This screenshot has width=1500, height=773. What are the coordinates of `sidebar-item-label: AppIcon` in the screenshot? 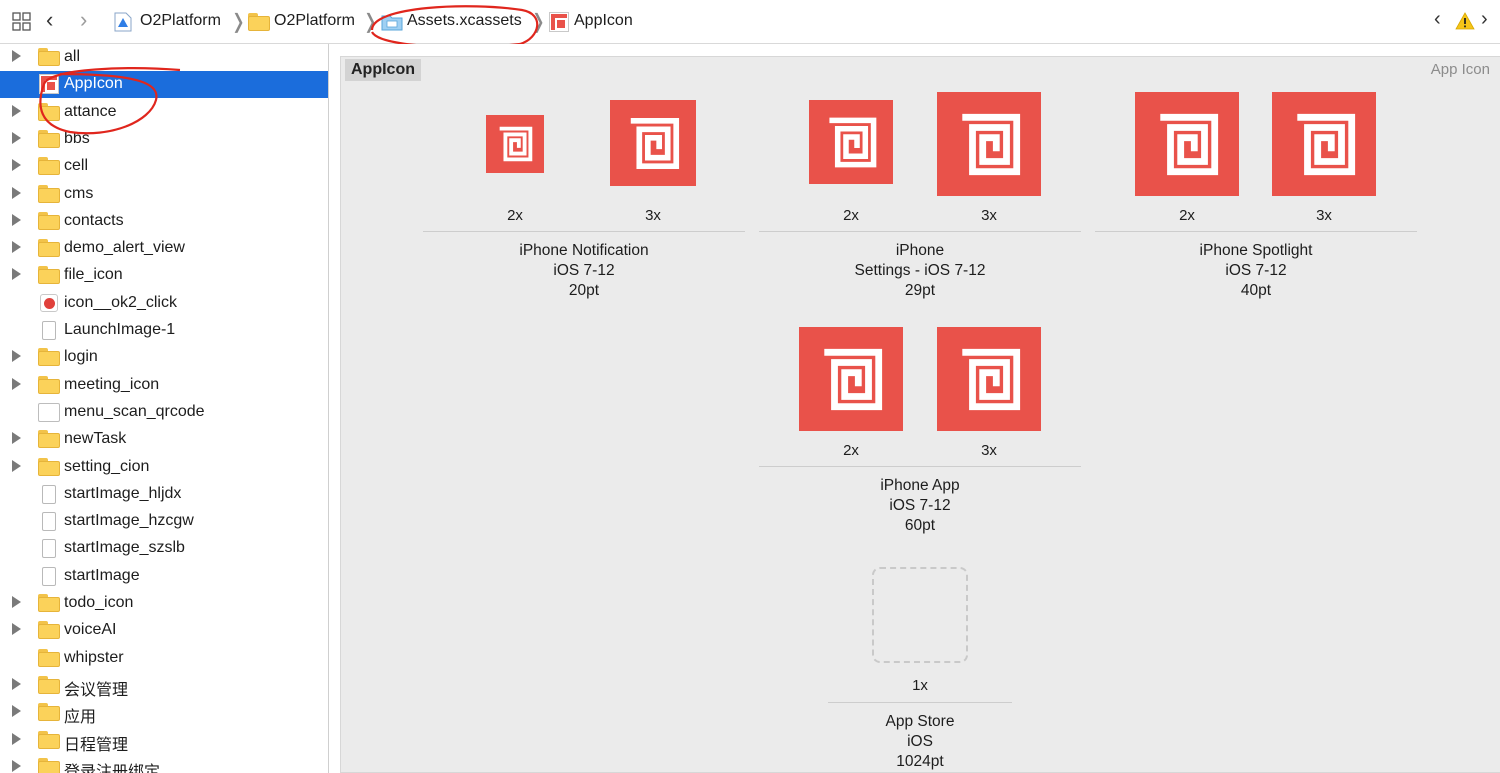 It's located at (93, 84).